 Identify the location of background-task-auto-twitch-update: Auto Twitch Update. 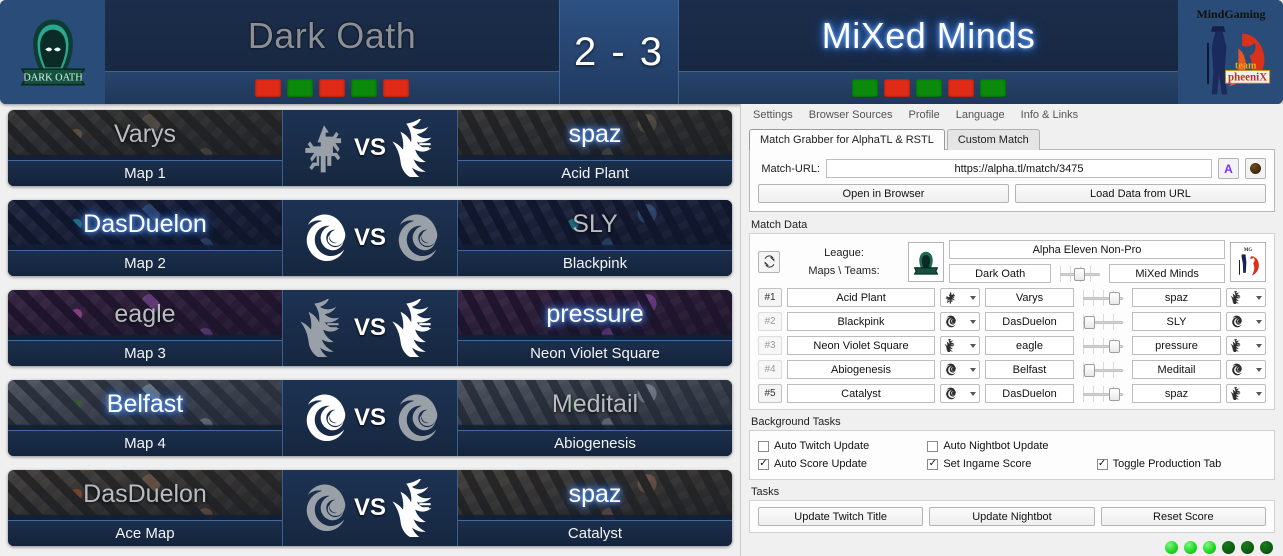
(842, 446).